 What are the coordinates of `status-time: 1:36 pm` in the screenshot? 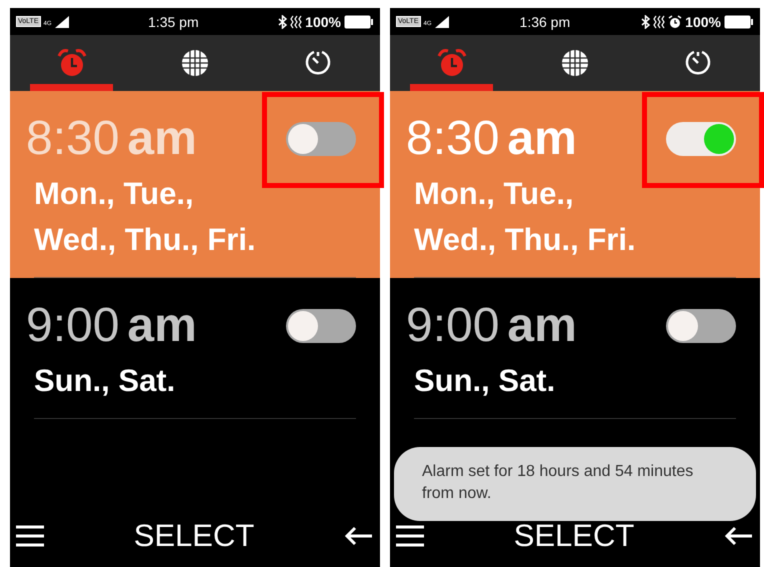 It's located at (545, 22).